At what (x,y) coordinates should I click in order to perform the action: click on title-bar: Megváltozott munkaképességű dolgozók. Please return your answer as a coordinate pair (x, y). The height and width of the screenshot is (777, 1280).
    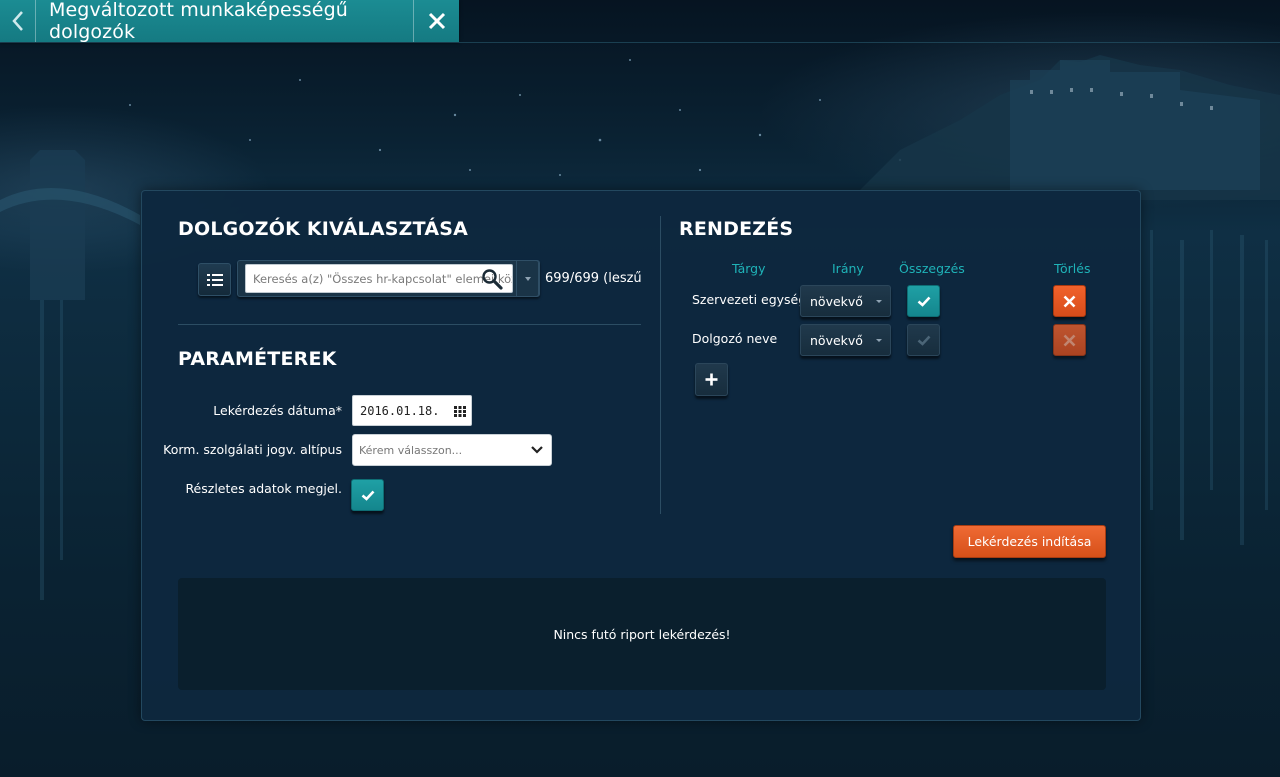
    Looking at the image, I should click on (229, 21).